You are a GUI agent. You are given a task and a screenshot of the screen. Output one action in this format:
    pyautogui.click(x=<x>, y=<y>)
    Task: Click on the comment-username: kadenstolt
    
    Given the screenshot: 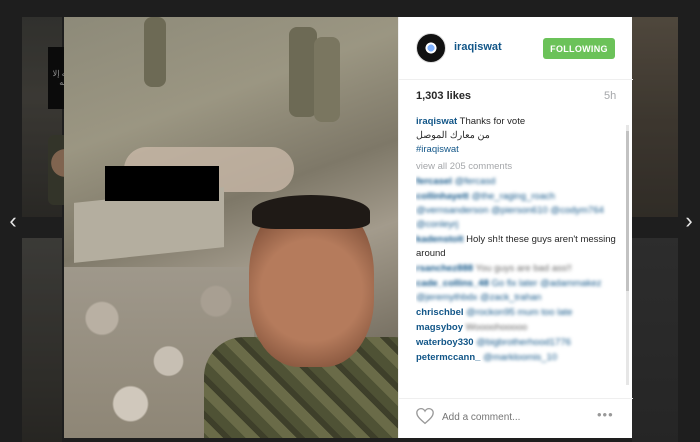 What is the action you would take?
    pyautogui.click(x=440, y=239)
    